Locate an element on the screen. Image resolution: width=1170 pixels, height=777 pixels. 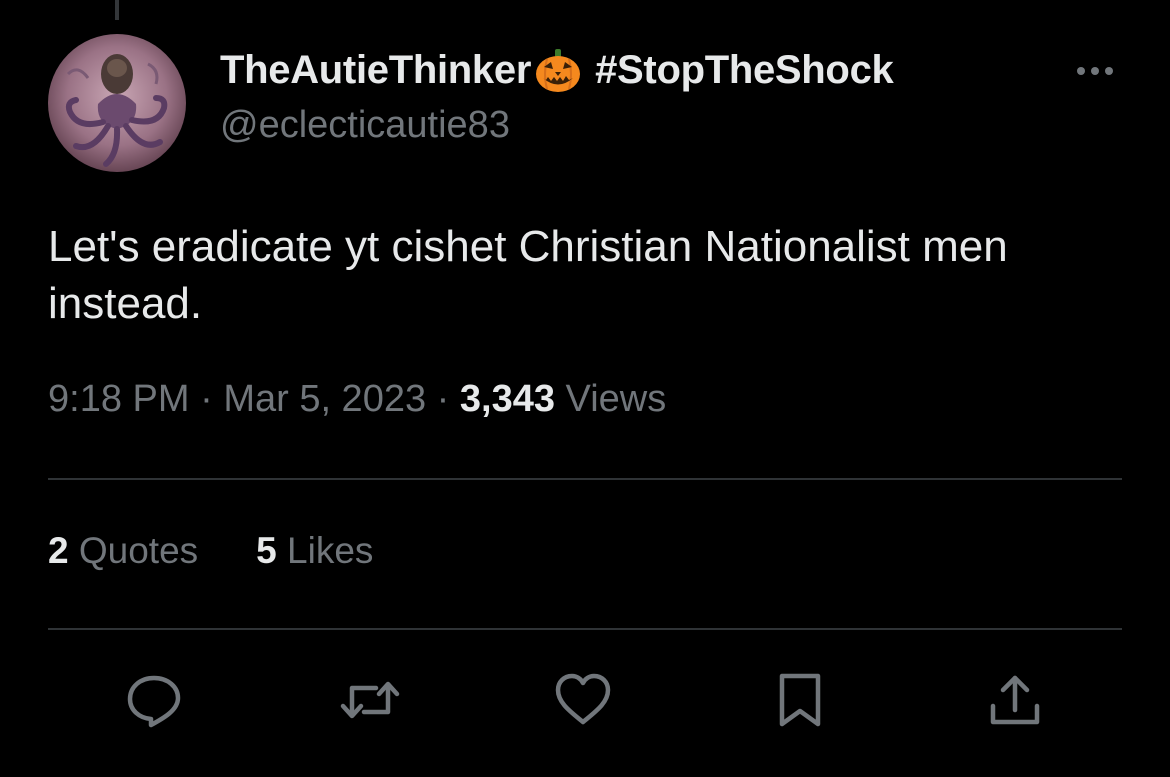
display-name: TheAutieThinker is located at coordinates (375, 70).